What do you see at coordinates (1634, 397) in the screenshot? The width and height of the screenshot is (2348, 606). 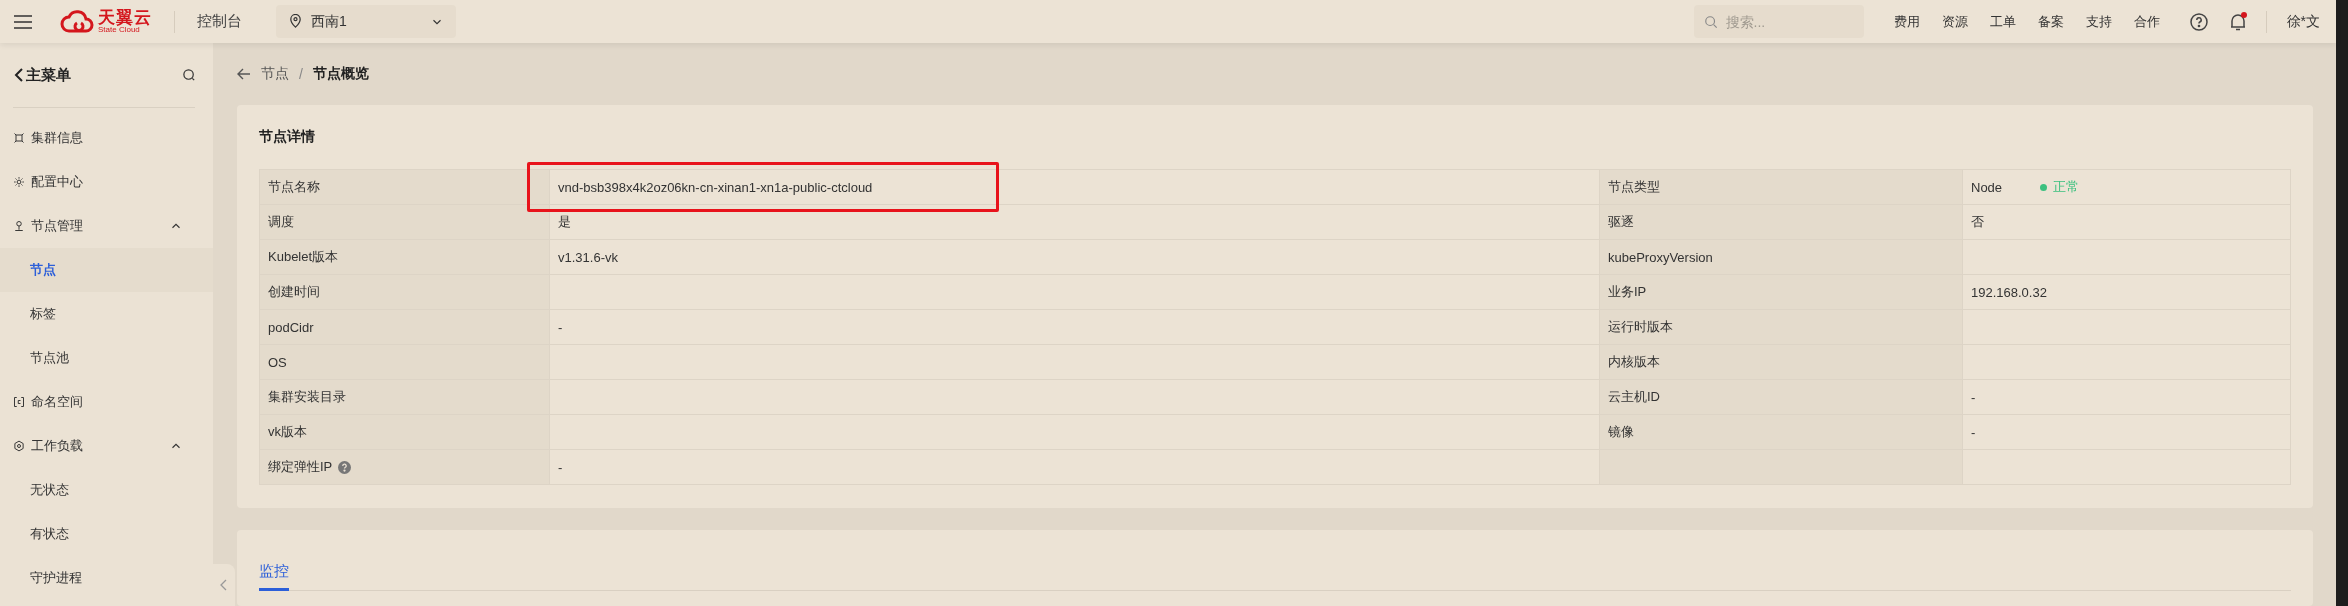 I see `field-label: 云主机ID` at bounding box center [1634, 397].